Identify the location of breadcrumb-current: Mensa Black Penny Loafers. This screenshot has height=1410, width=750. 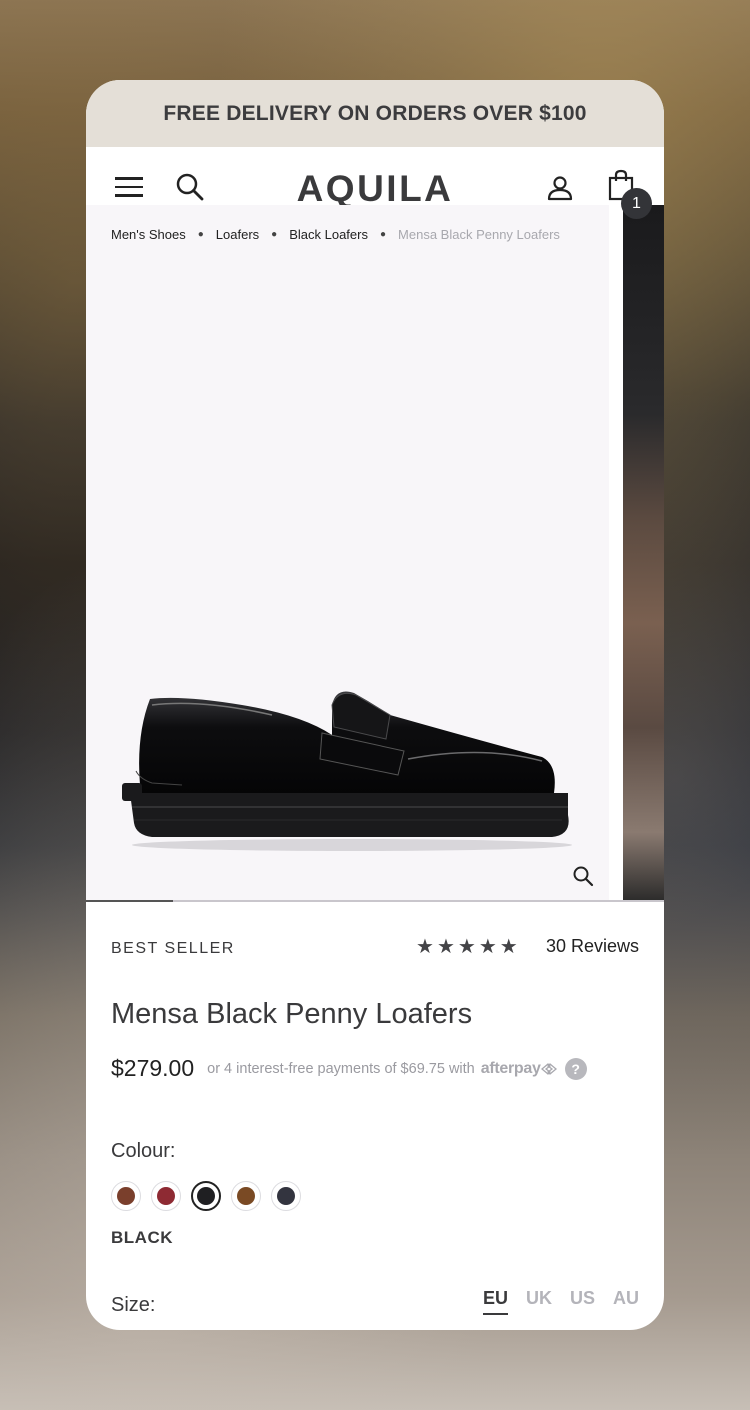
(479, 234).